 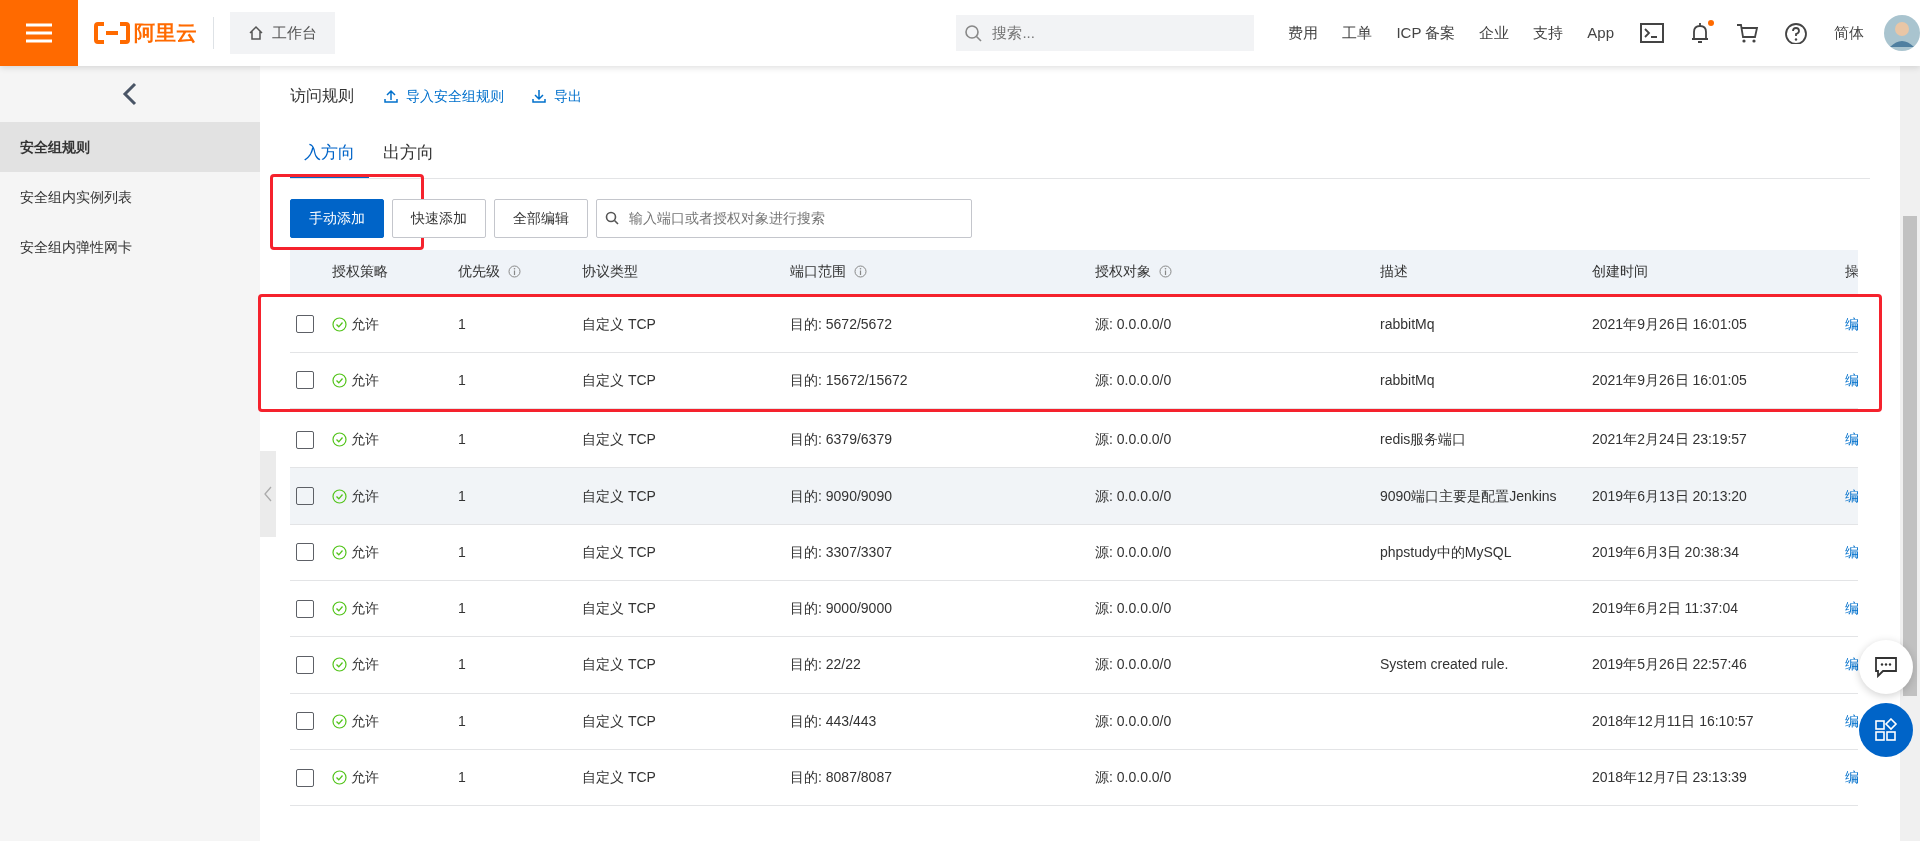 I want to click on table-row: 允许 1 自定义 TCP 目的: 22/22 源: 0.0.0.0/0 System created rule. 2019年5月26日 22:57:46 编, so click(x=1074, y=665).